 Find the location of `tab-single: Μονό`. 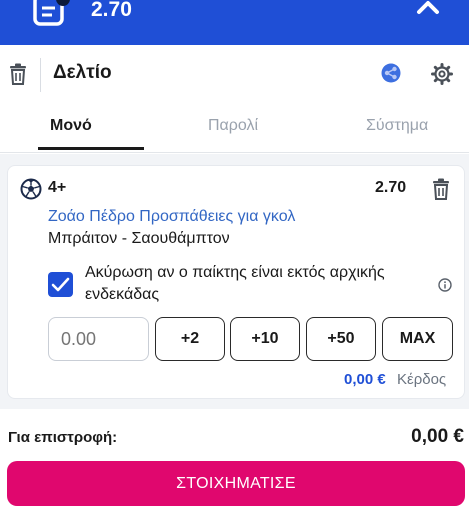

tab-single: Μονό is located at coordinates (91, 133).